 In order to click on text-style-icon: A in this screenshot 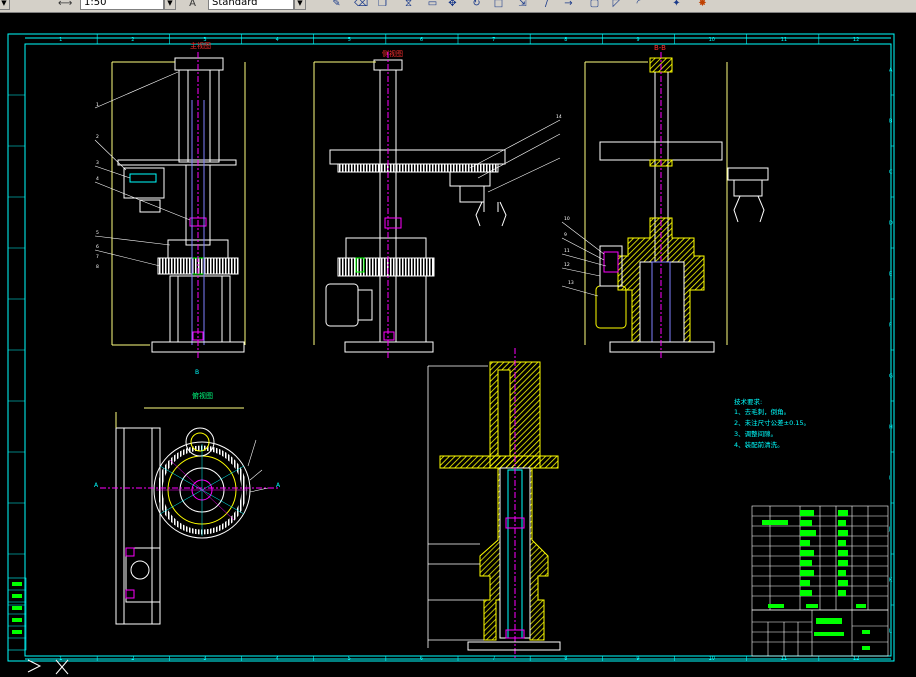, I will do `click(192, 5)`.